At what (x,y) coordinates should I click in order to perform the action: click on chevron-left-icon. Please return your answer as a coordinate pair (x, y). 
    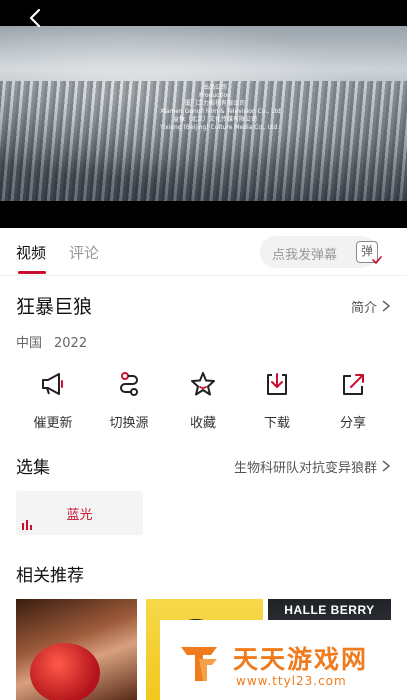
    Looking at the image, I should click on (35, 18).